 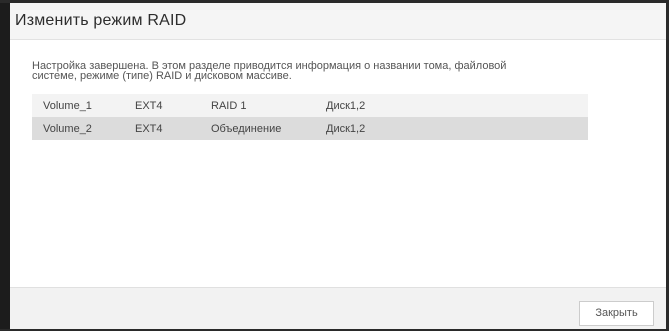 I want to click on raid-mode-cell: Объединение, so click(x=246, y=128).